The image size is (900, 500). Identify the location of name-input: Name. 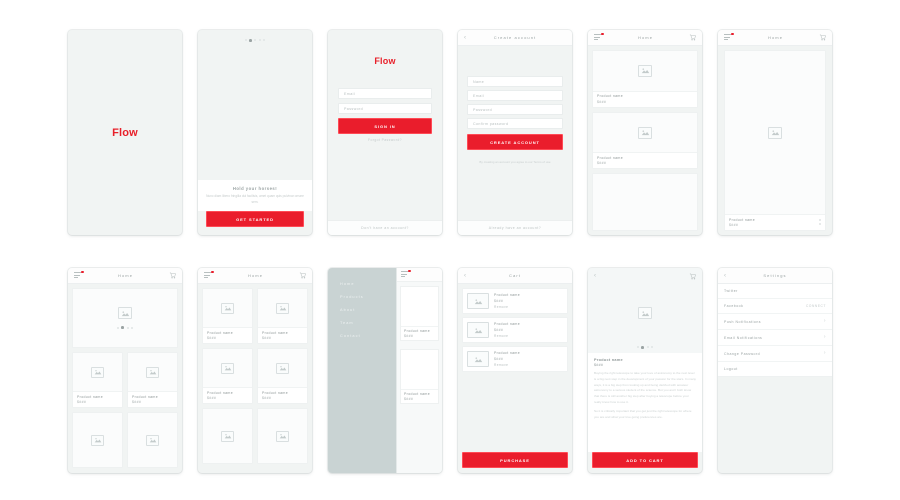
(515, 81).